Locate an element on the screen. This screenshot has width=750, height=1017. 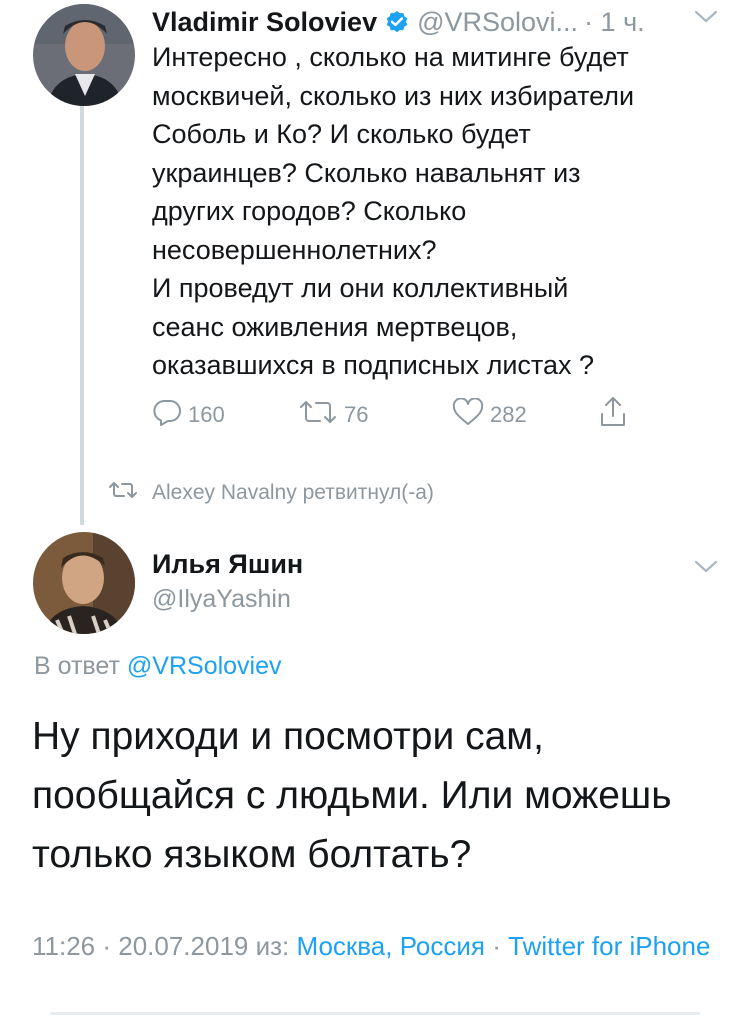
retweet-notice: Alexey Navalny ретвитнул(-а) is located at coordinates (271, 493).